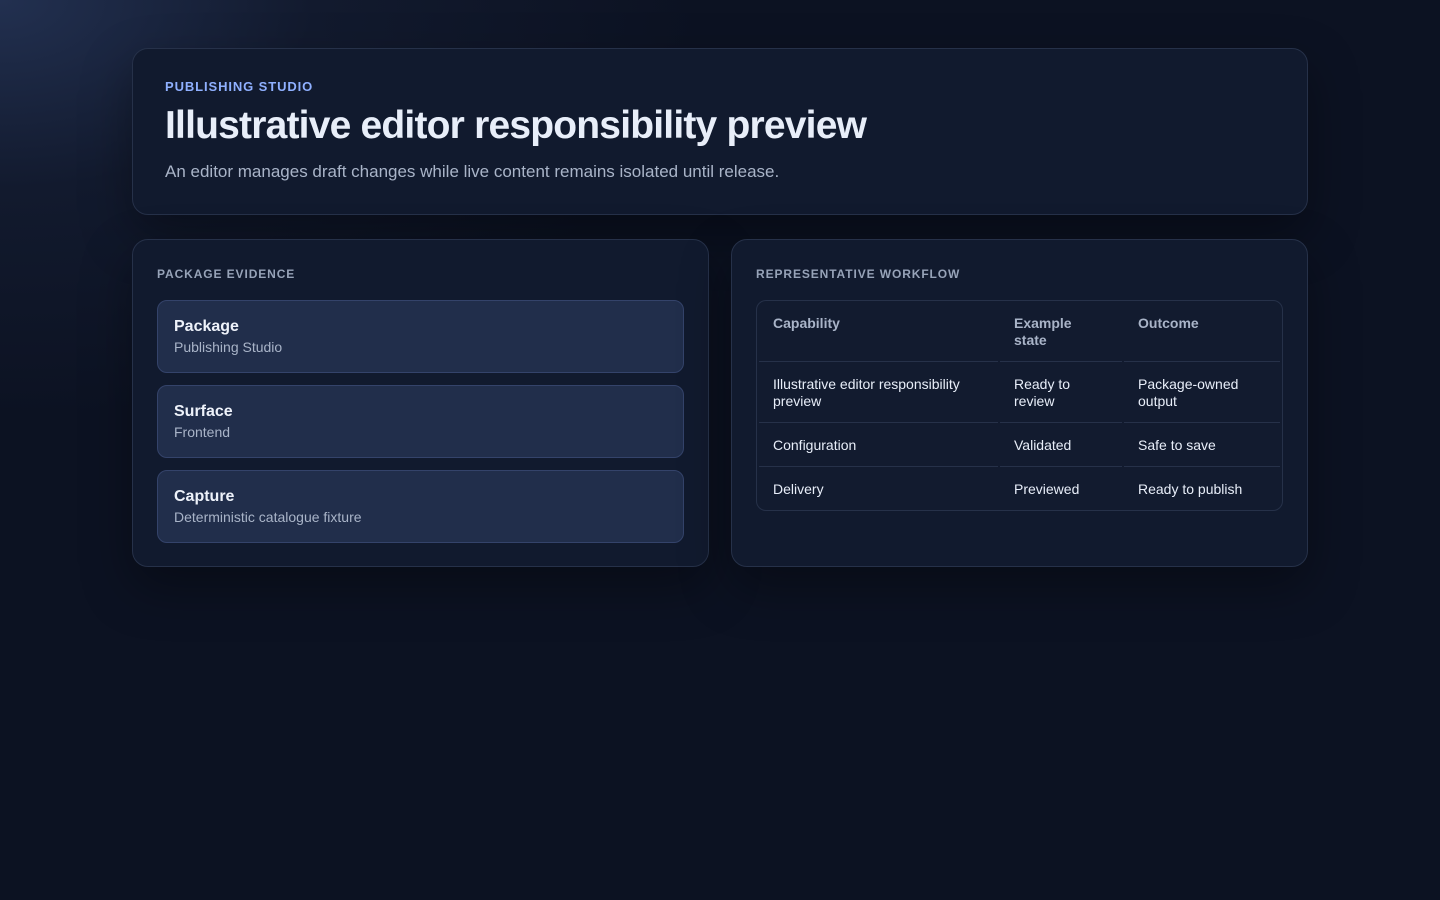 The image size is (1440, 900). Describe the element at coordinates (1202, 392) in the screenshot. I see `table-cell: Package-owned output` at that location.